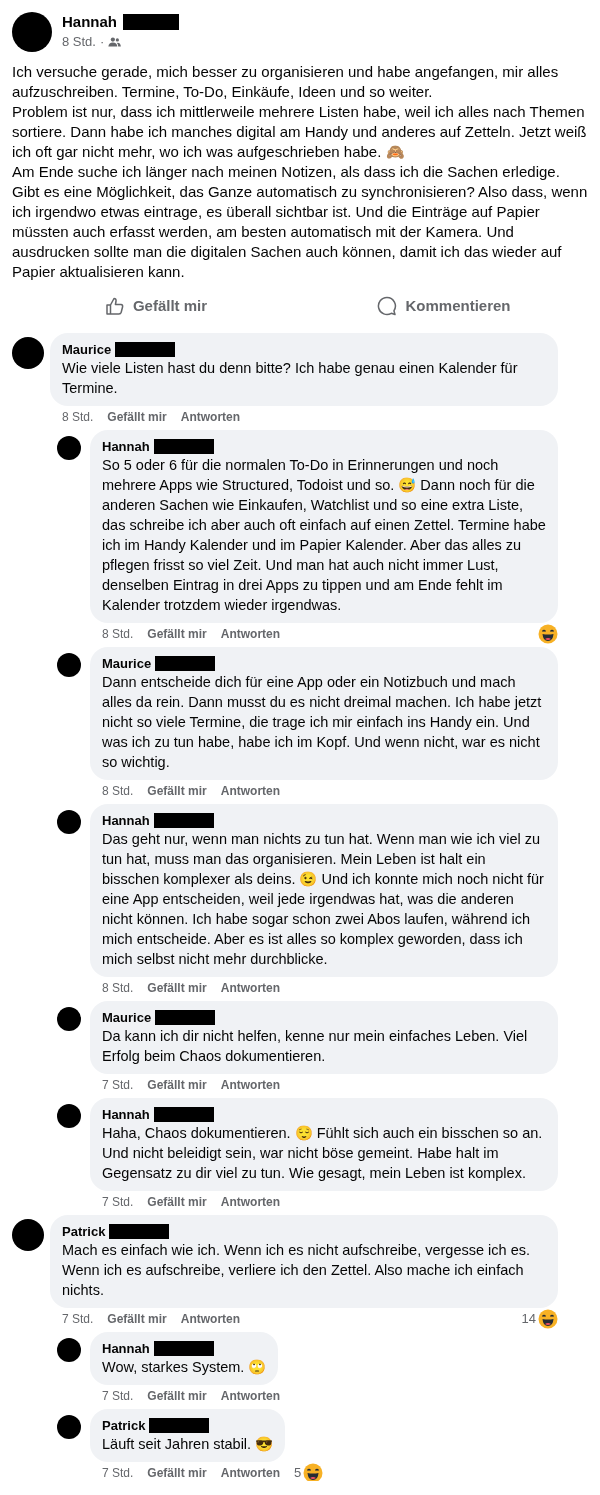 Image resolution: width=600 pixels, height=1495 pixels. What do you see at coordinates (156, 306) in the screenshot?
I see `like-button: Gefällt mir` at bounding box center [156, 306].